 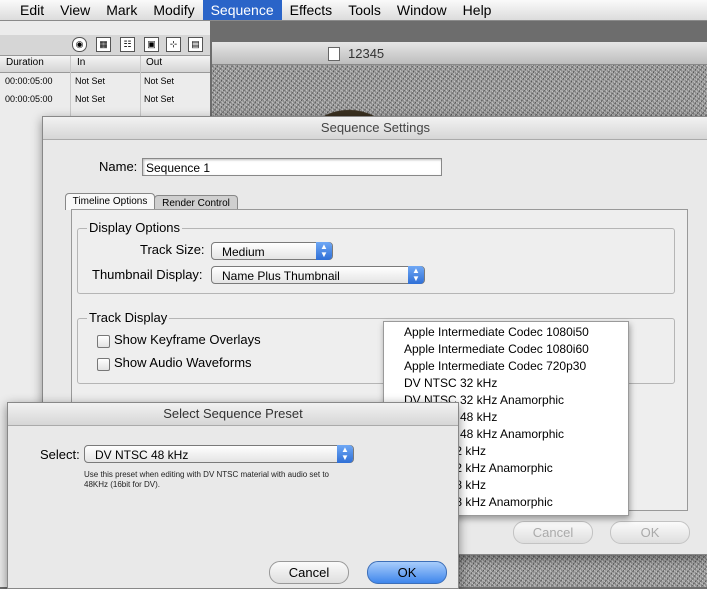 I want to click on columns-view-icon: ▤, so click(x=195, y=44).